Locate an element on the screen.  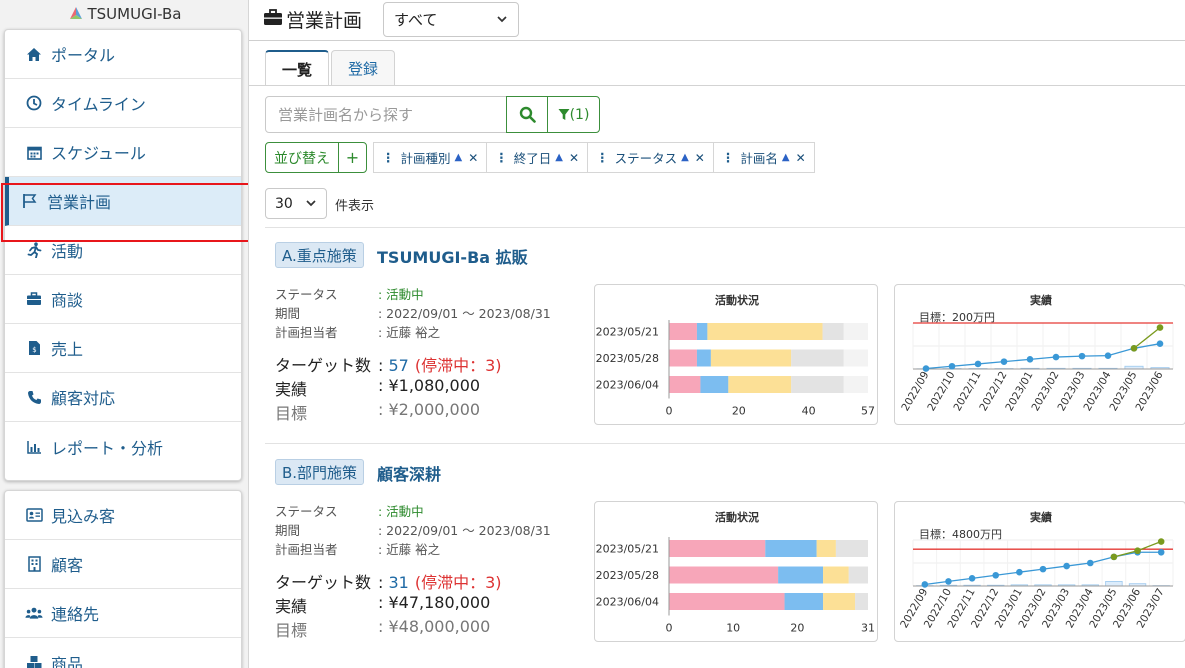
status-label: ステータス is located at coordinates (306, 294).